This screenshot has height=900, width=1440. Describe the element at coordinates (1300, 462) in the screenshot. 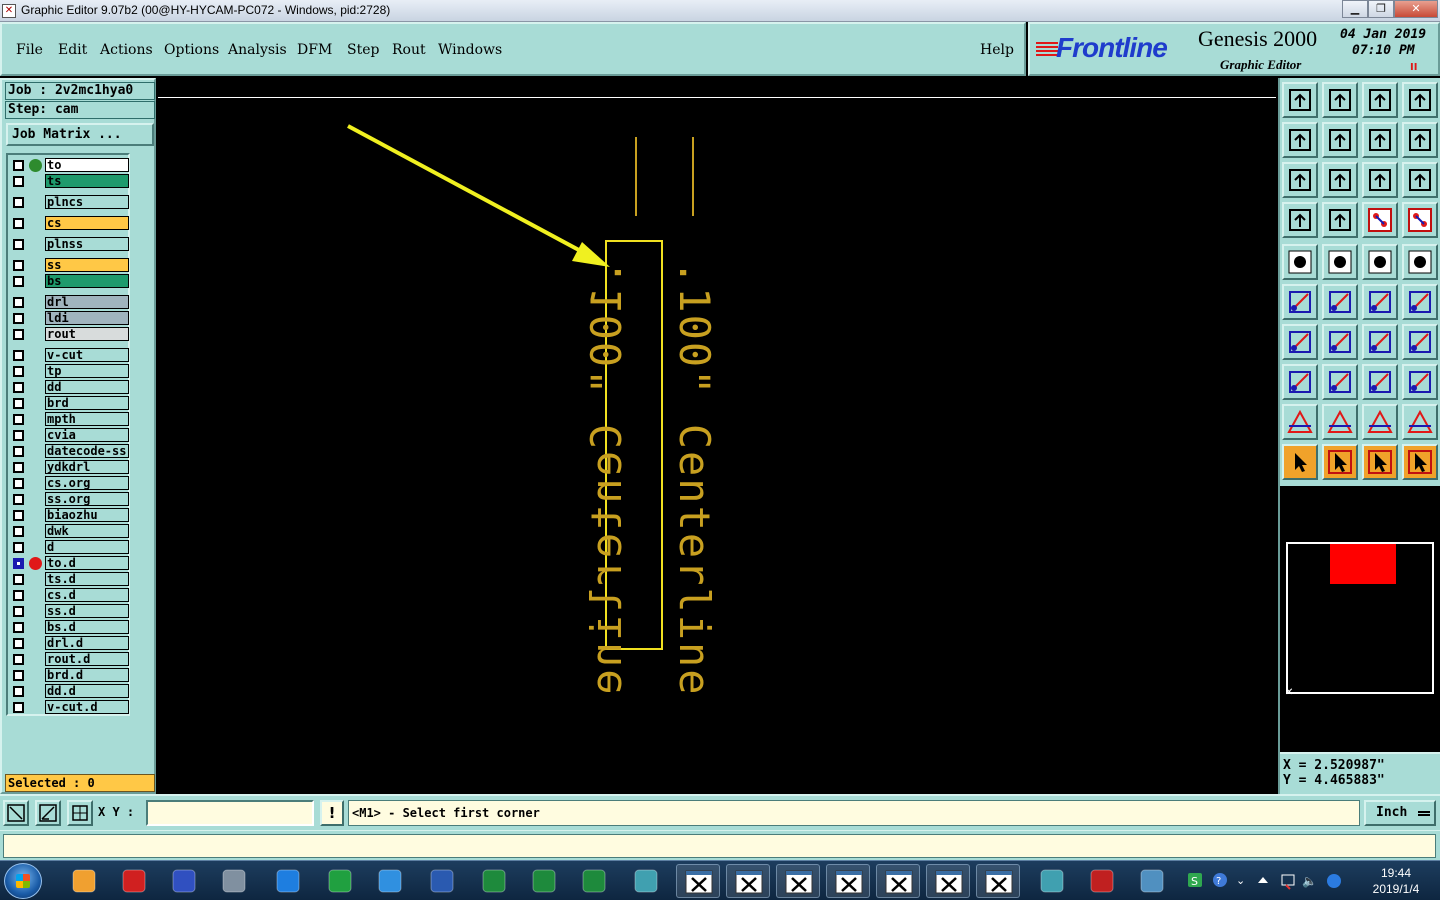

I see `select-pointer-button` at that location.